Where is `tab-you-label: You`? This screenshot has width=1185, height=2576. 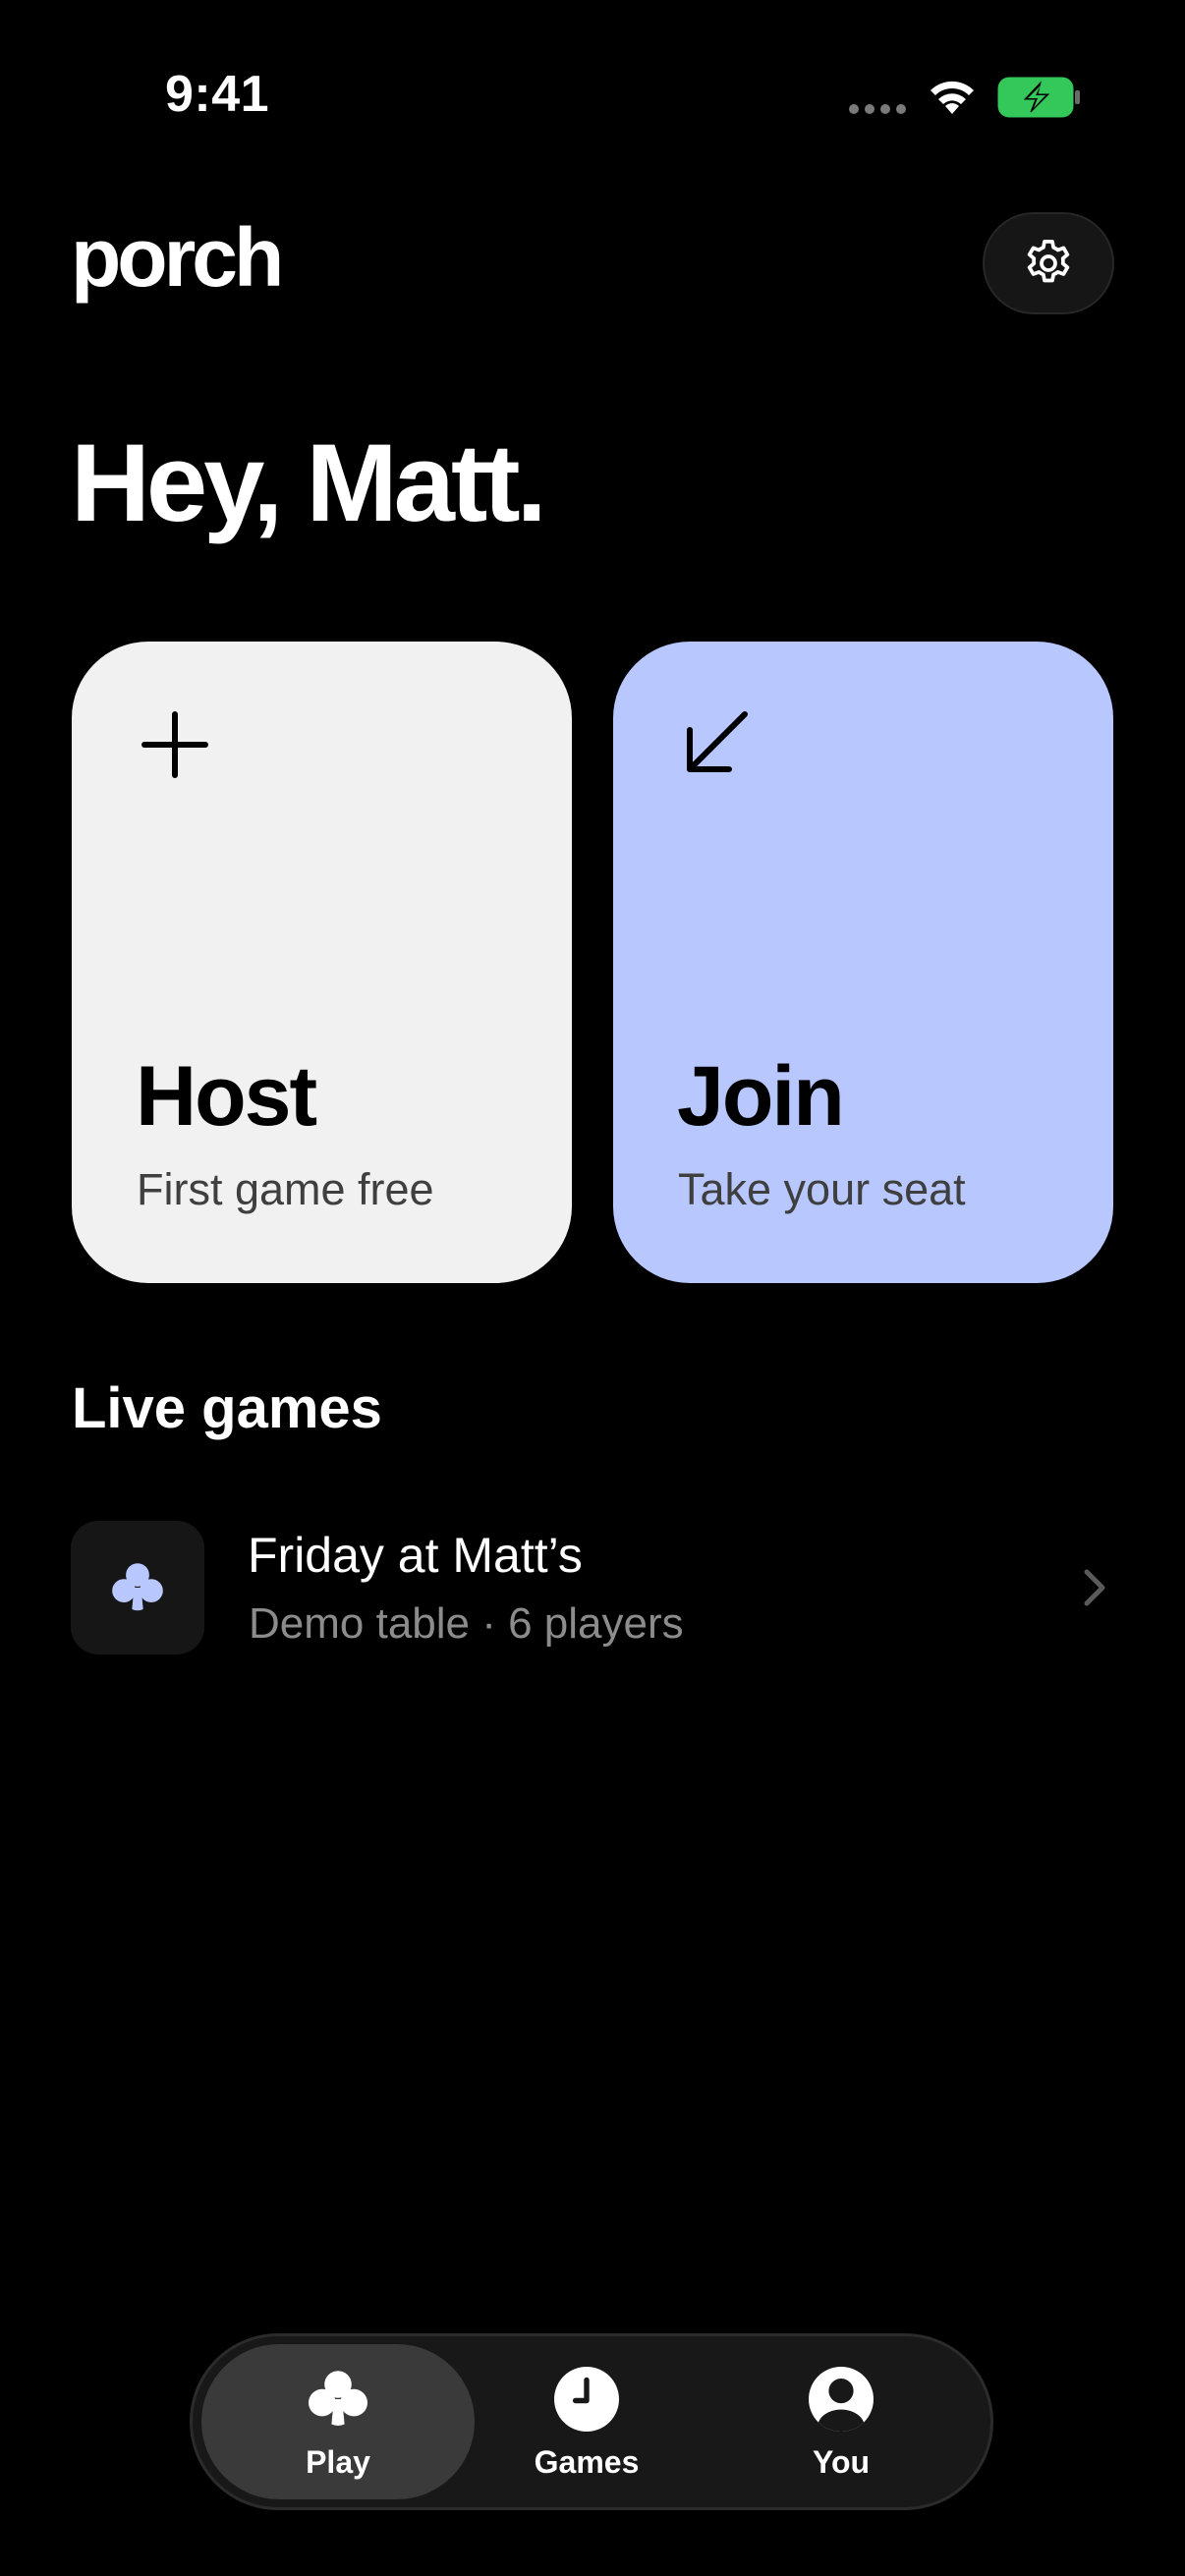 tab-you-label: You is located at coordinates (842, 2461).